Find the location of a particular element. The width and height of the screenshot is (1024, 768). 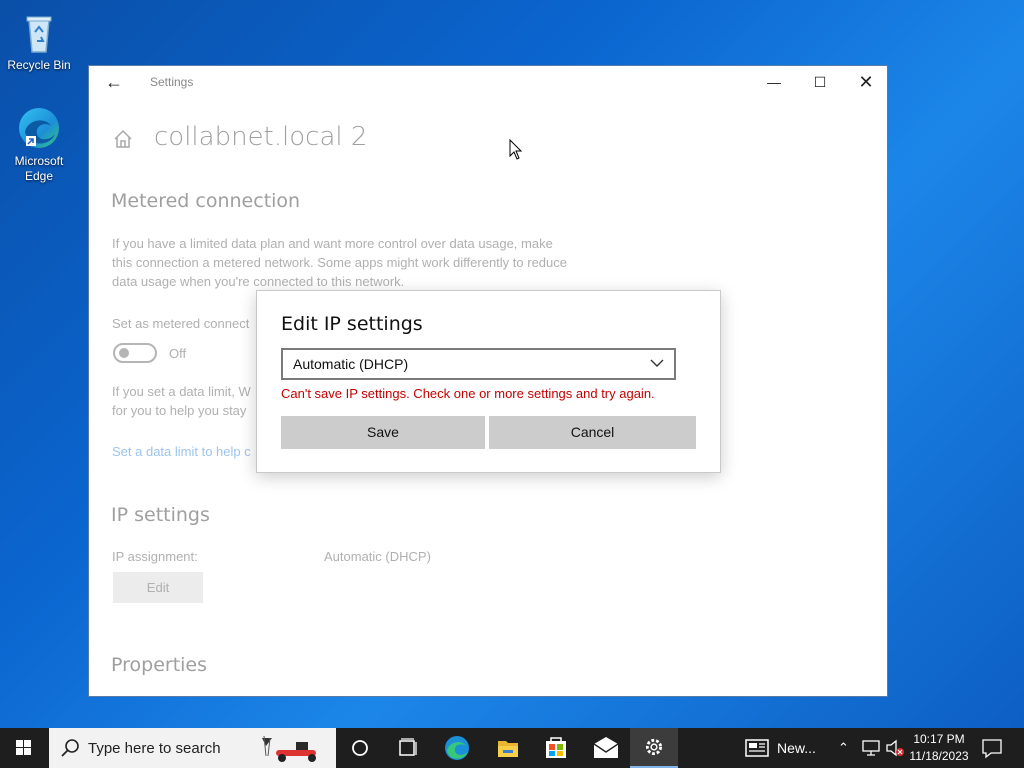

ip-mode-dropdown: Automatic (DHCP) is located at coordinates (478, 364).